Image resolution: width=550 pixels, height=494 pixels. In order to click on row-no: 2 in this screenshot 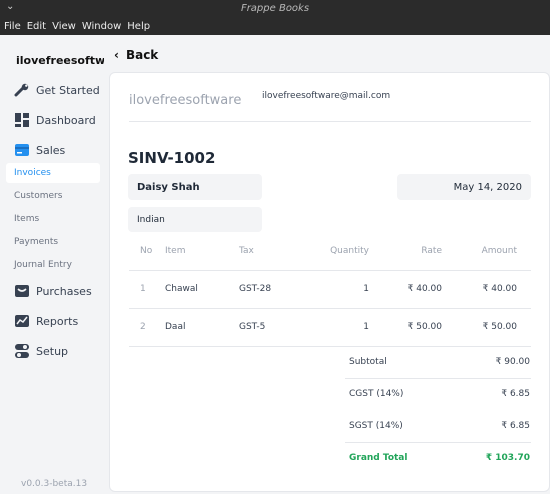, I will do `click(143, 327)`.